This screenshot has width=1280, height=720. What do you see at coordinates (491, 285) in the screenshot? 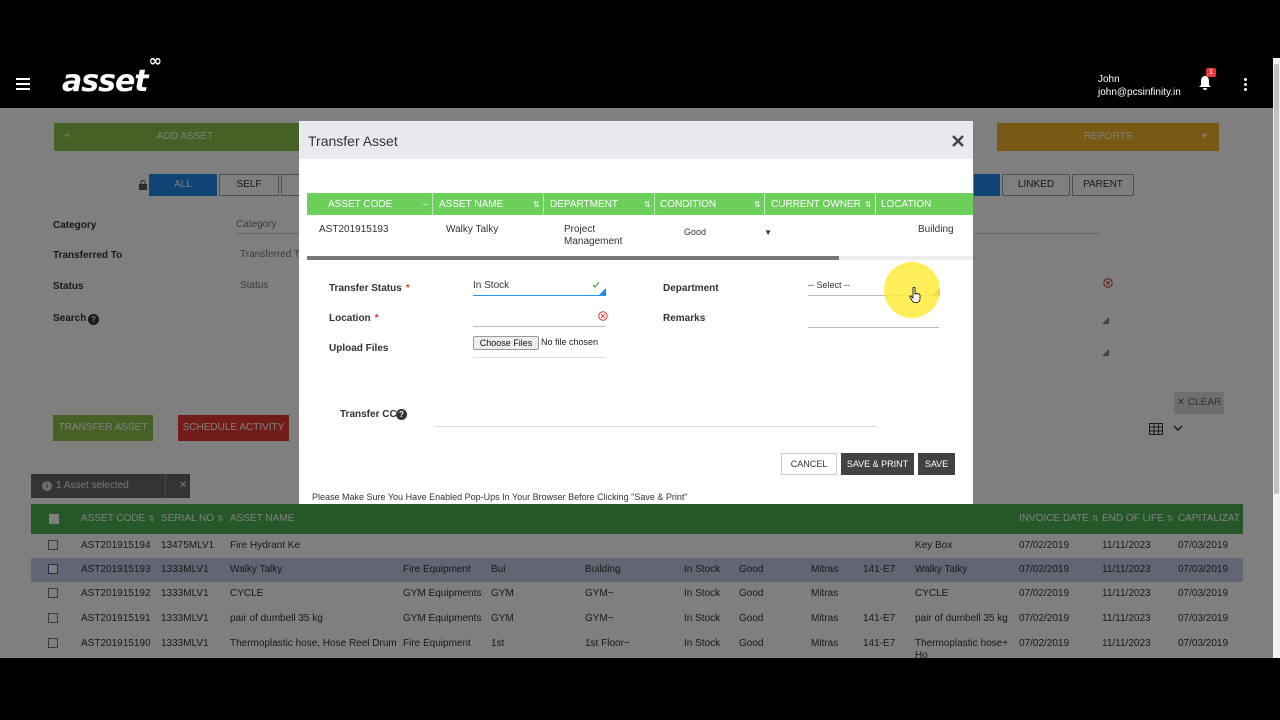
I see `transfer-status-select: In Stock` at bounding box center [491, 285].